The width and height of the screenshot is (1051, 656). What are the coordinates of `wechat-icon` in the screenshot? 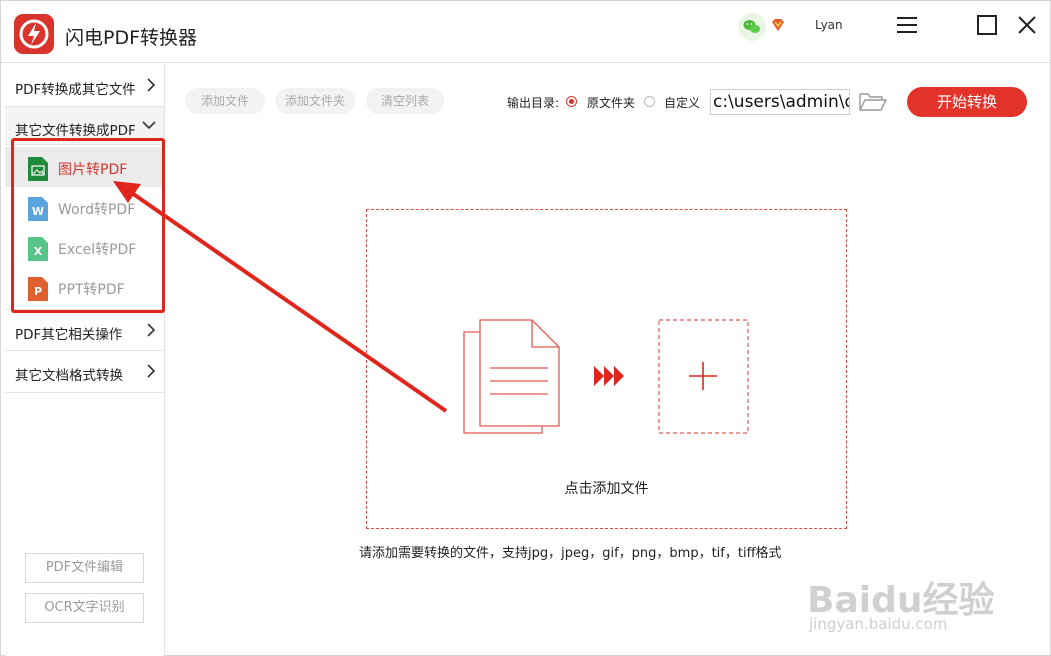 It's located at (752, 27).